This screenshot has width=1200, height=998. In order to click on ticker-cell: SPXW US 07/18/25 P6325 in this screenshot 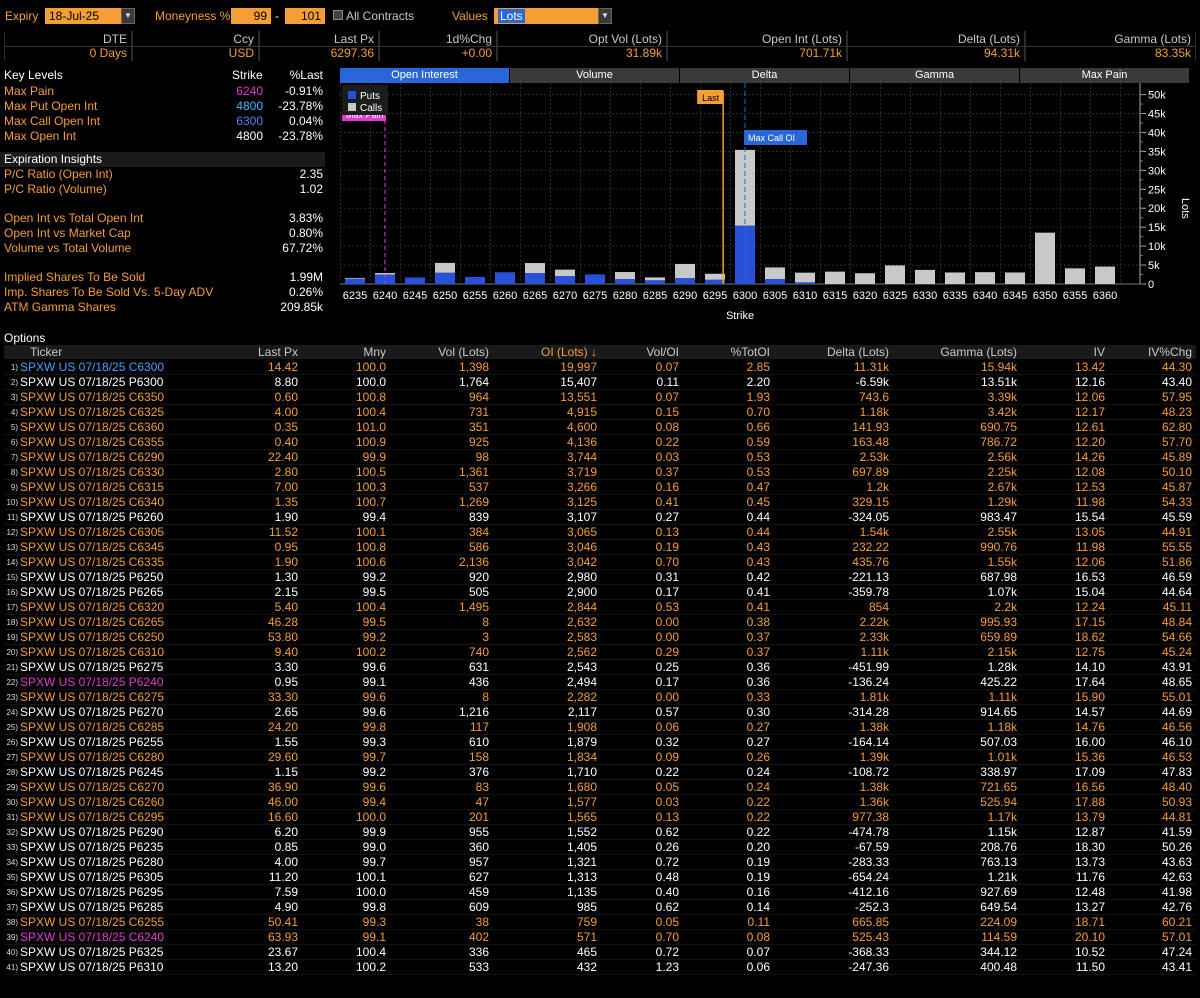, I will do `click(91, 952)`.